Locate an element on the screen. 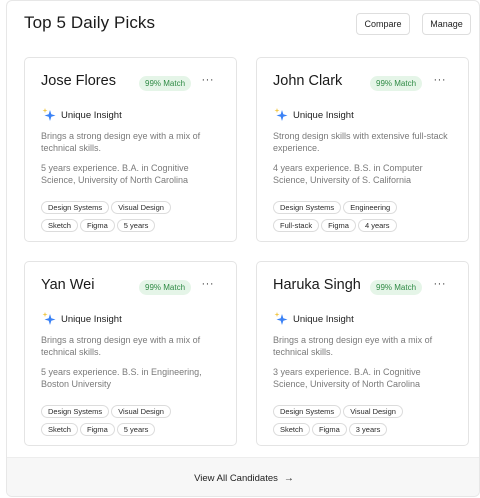 The width and height of the screenshot is (480, 498). skill-tag: Full-stack is located at coordinates (296, 225).